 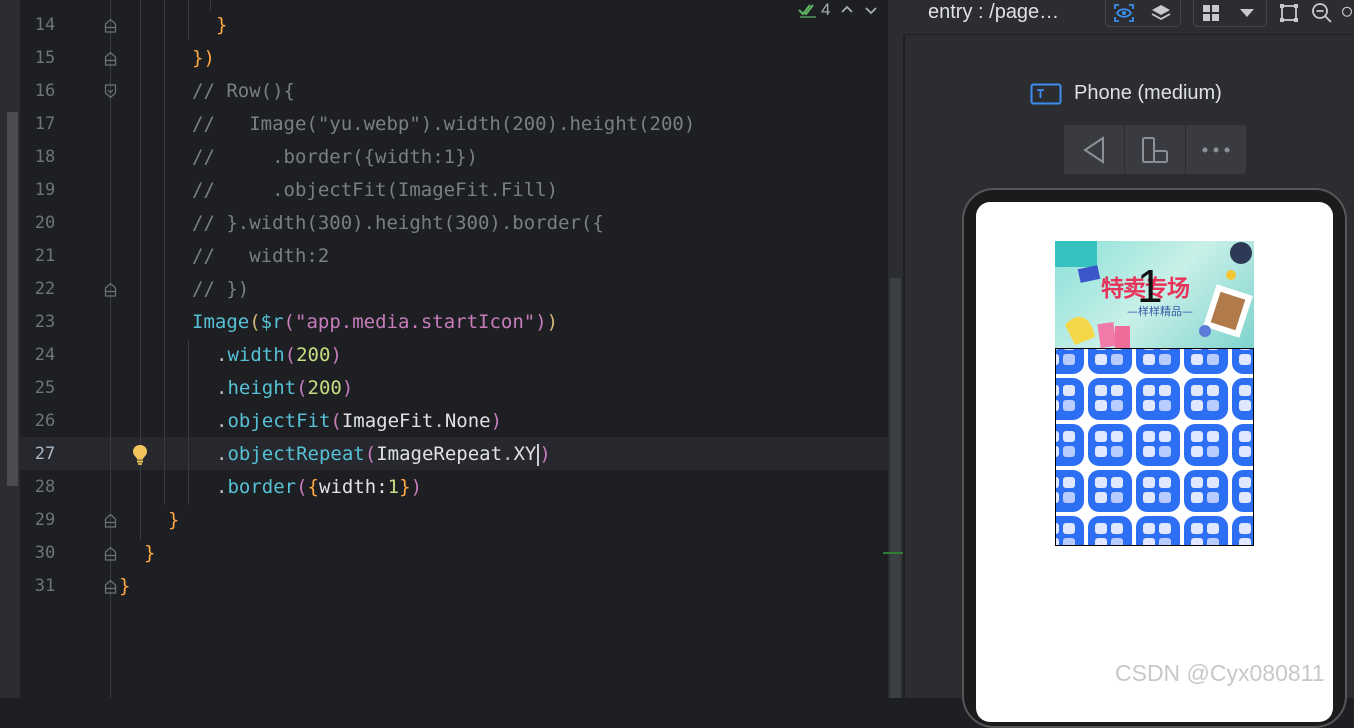 What do you see at coordinates (454, 25) in the screenshot?
I see `code-line: 14 }` at bounding box center [454, 25].